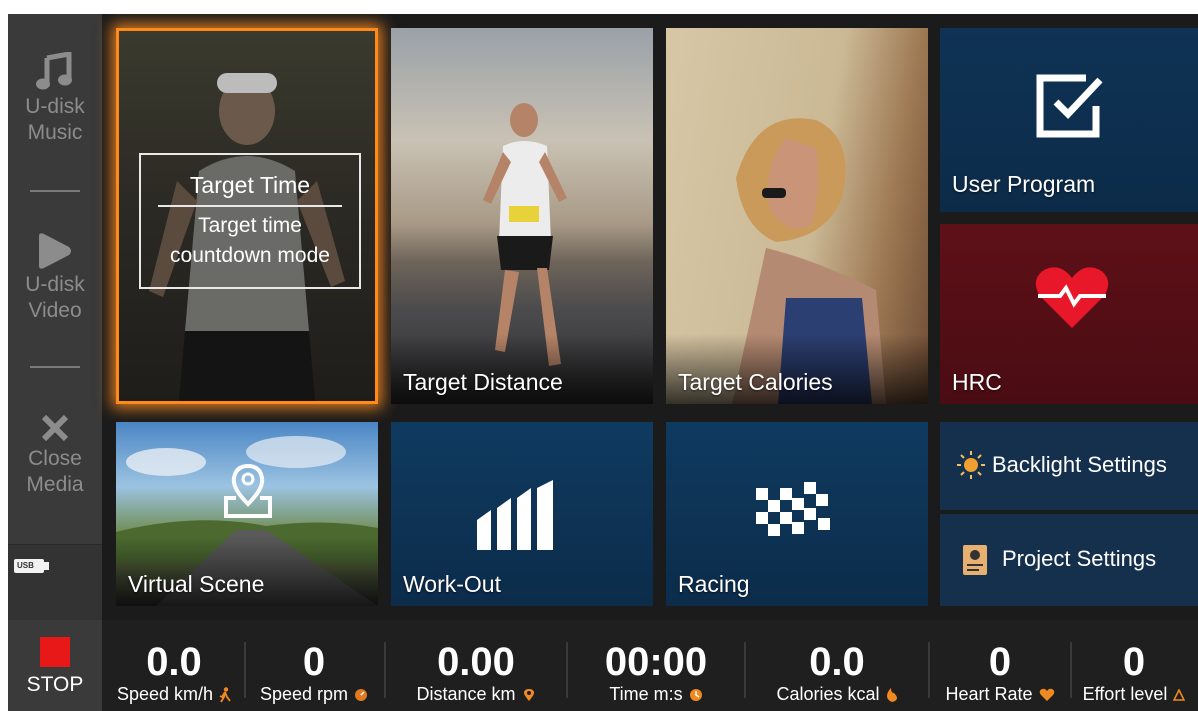  What do you see at coordinates (225, 695) in the screenshot?
I see `runner-icon` at bounding box center [225, 695].